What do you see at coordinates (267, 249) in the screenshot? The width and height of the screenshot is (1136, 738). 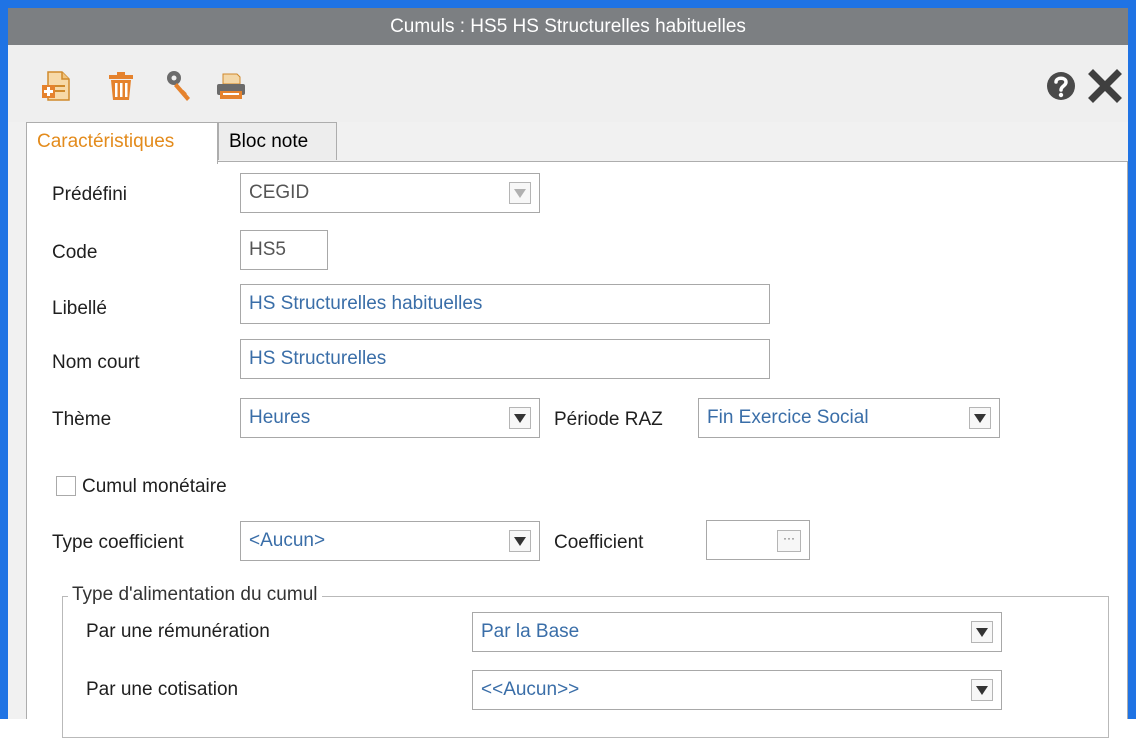 I see `code-value: HS5` at bounding box center [267, 249].